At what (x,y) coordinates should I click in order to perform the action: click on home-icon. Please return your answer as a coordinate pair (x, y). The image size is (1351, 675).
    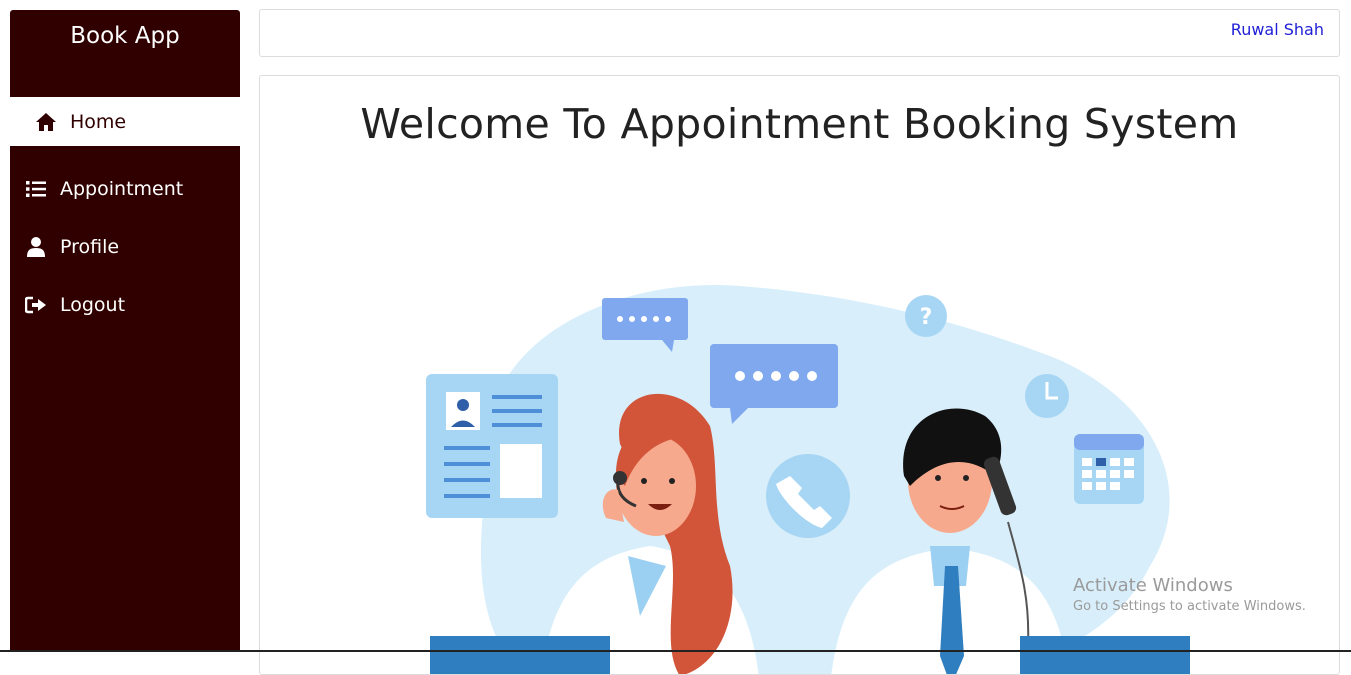
    Looking at the image, I should click on (46, 122).